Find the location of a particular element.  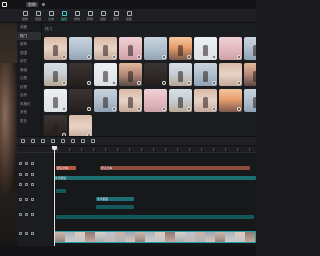

category-item: 收藏 is located at coordinates (29, 27).